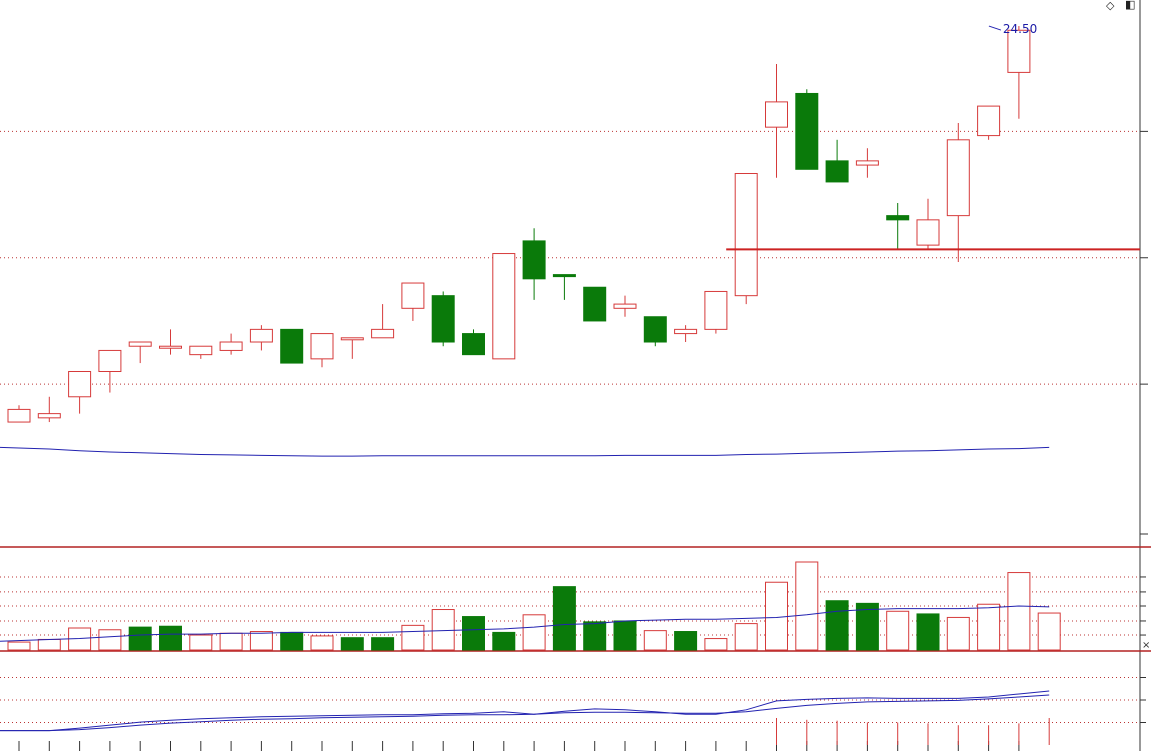  What do you see at coordinates (525, 451) in the screenshot?
I see `price-ma-line` at bounding box center [525, 451].